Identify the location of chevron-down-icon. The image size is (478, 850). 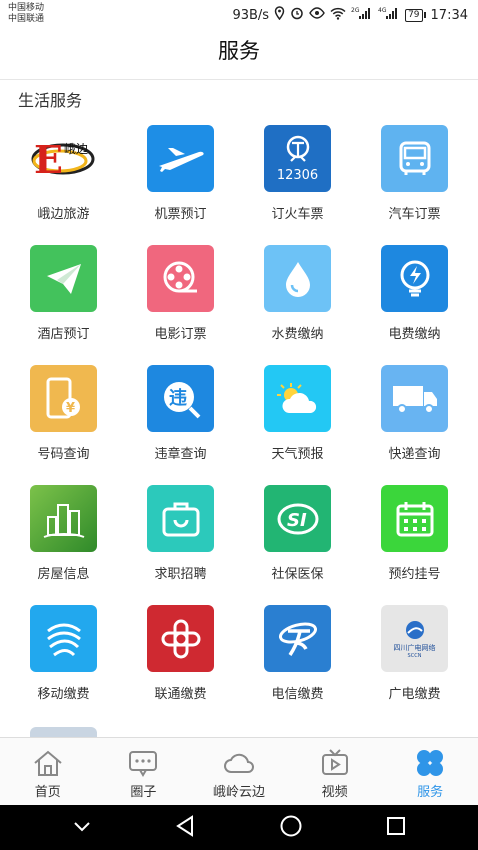
(82, 827).